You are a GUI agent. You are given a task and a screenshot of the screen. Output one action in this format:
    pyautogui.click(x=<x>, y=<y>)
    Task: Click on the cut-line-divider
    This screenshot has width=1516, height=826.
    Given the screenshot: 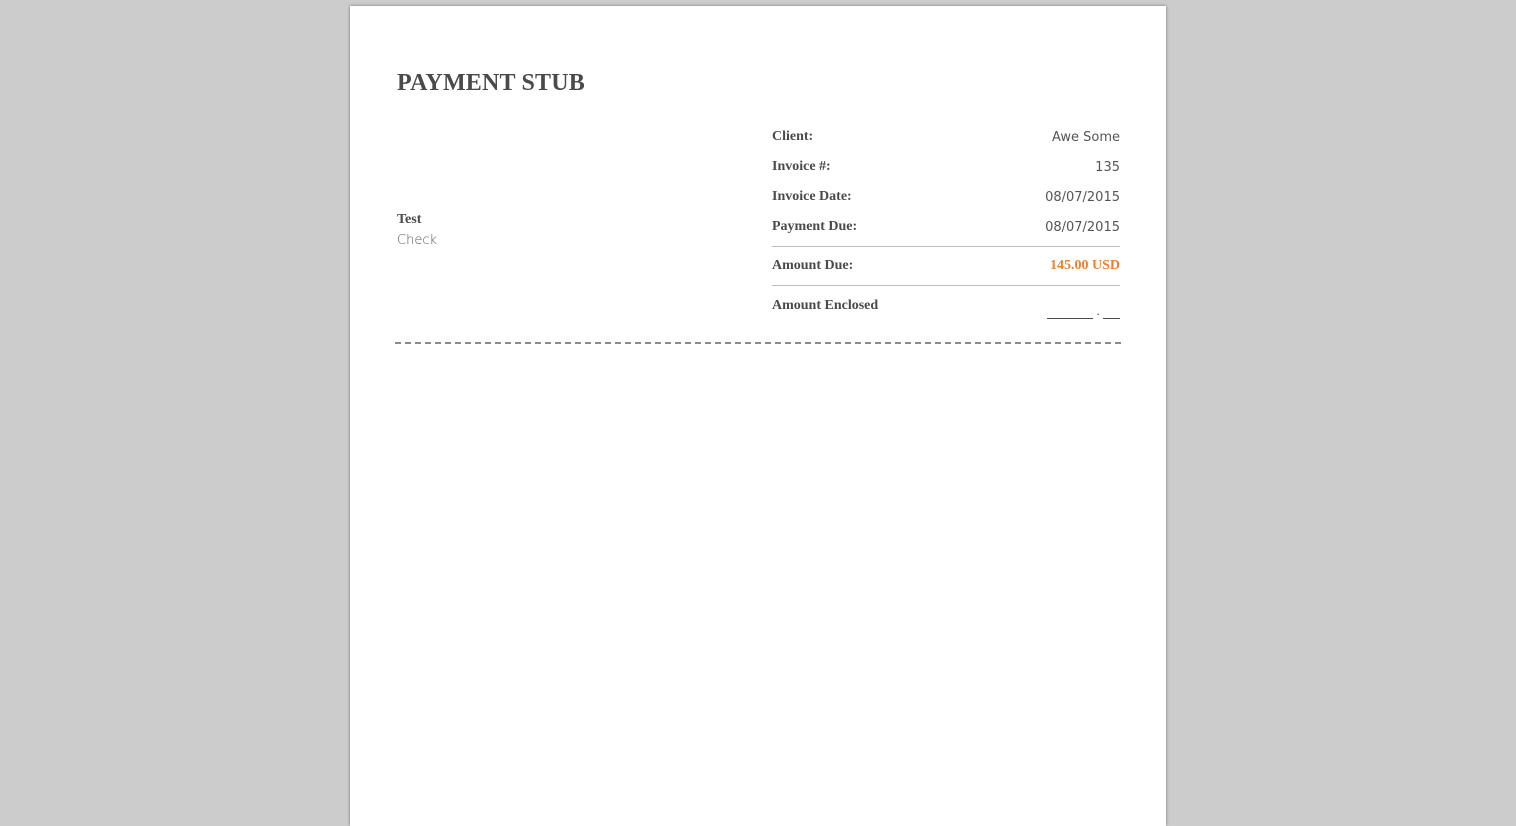 What is the action you would take?
    pyautogui.click(x=758, y=343)
    